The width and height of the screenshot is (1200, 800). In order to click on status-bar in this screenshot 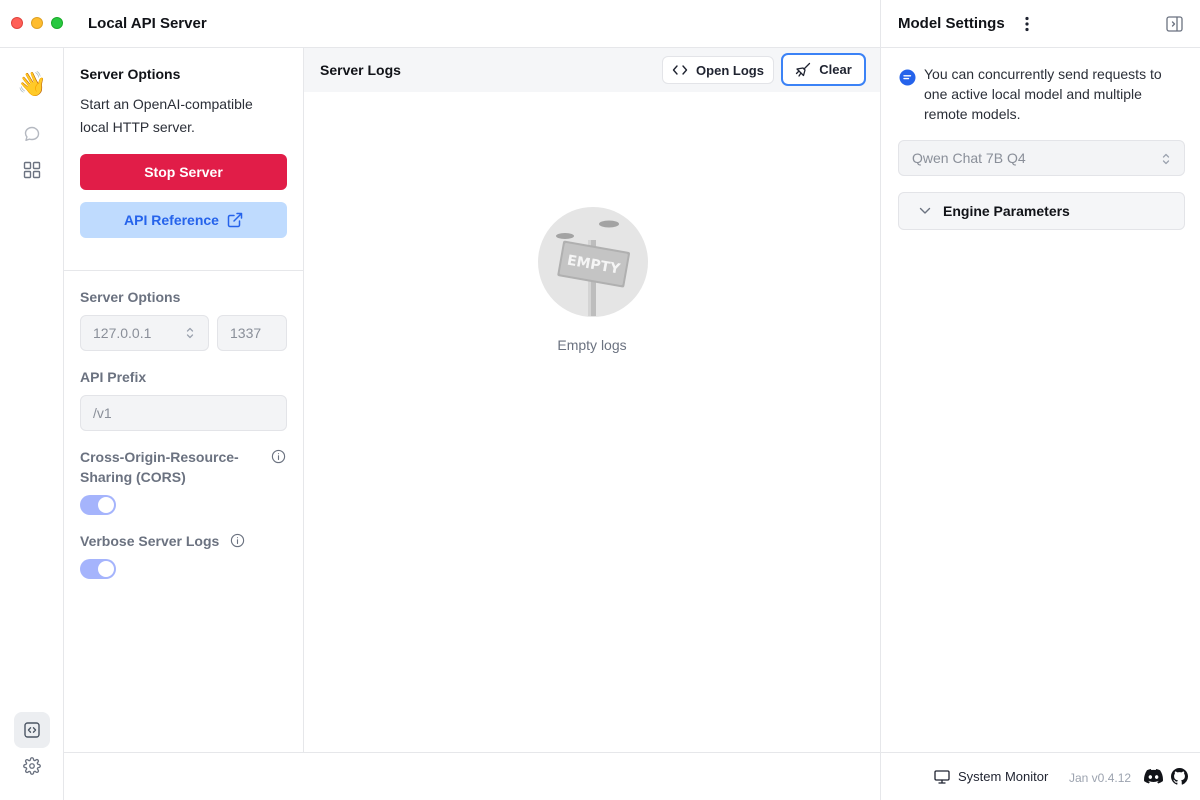, I will do `click(472, 776)`.